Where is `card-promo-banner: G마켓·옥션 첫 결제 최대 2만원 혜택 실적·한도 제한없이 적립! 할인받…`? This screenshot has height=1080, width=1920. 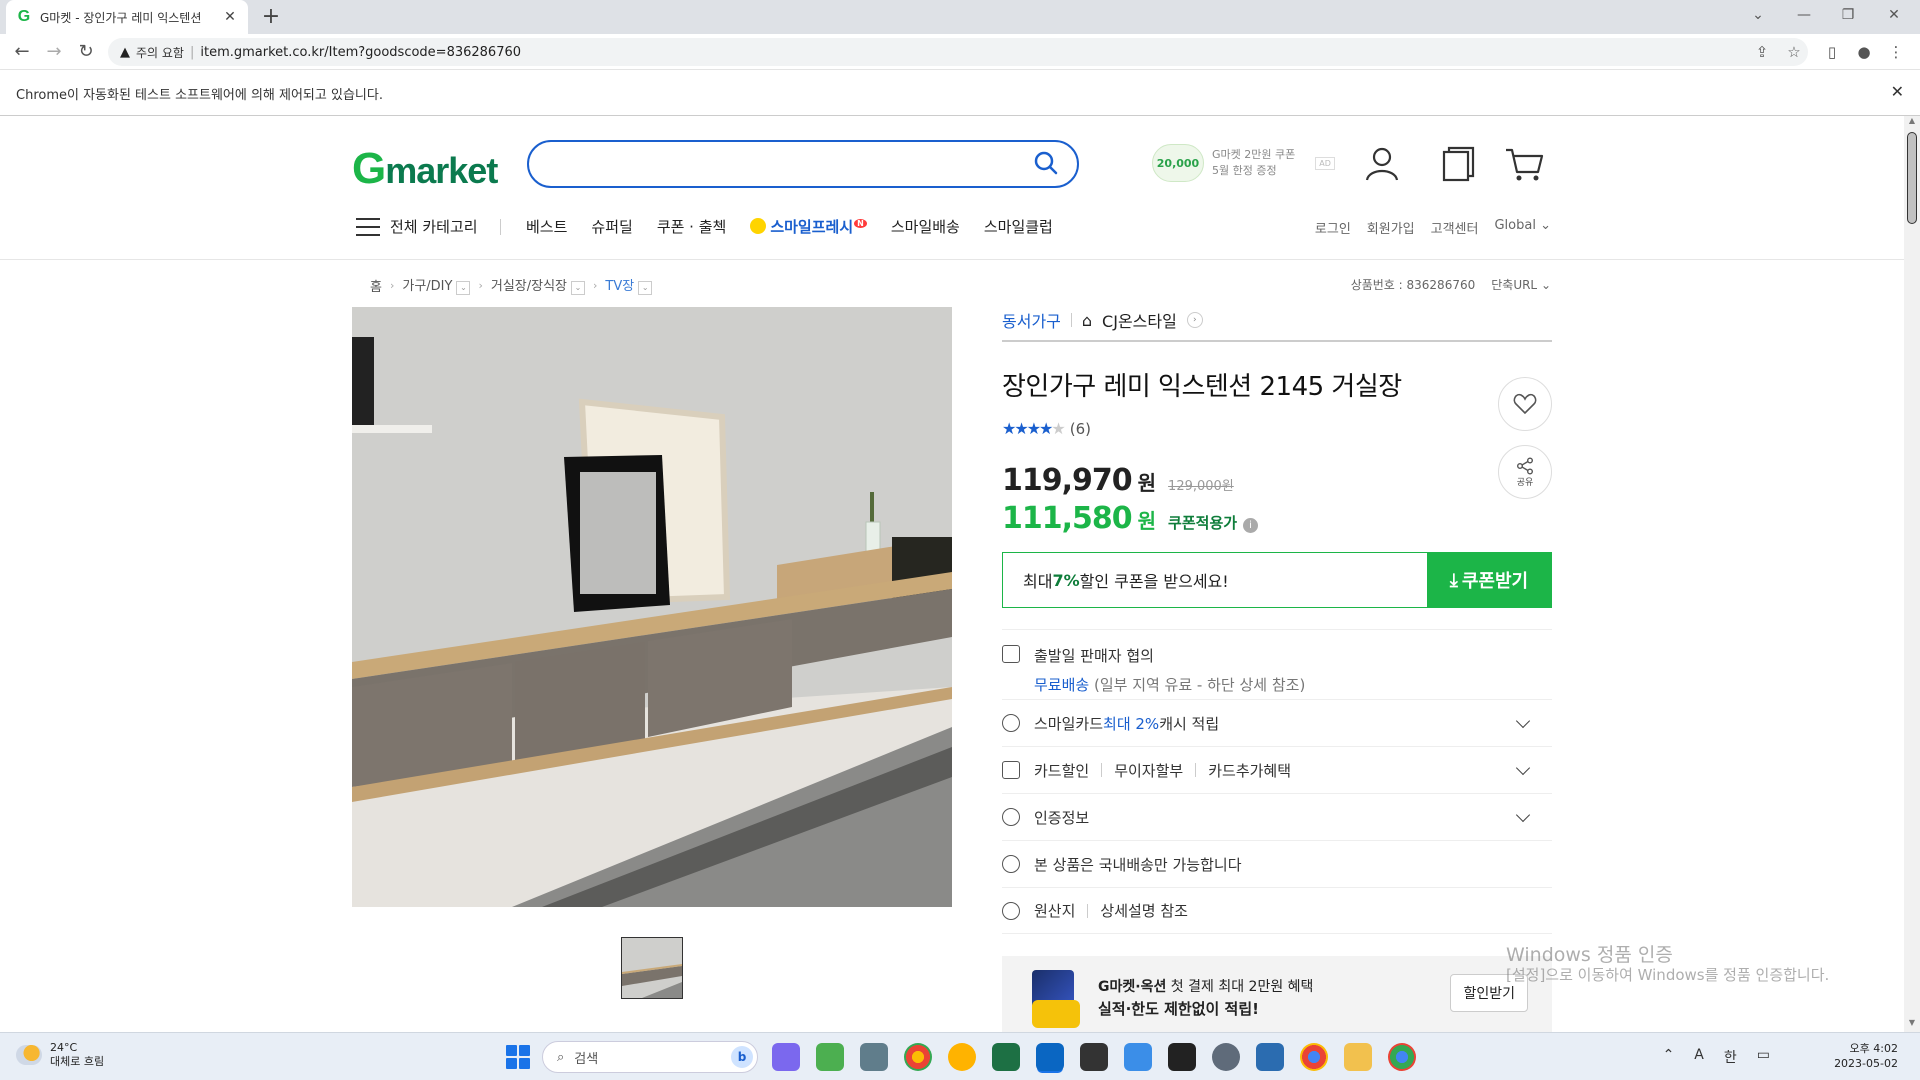
card-promo-banner: G마켓·옥션 첫 결제 최대 2만원 혜택 실적·한도 제한없이 적립! 할인받… is located at coordinates (1277, 994).